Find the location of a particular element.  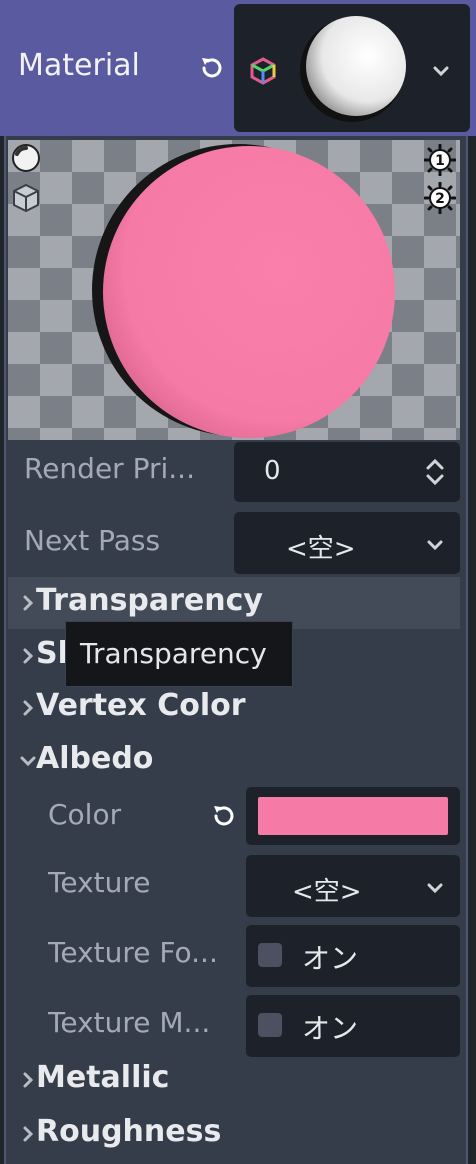

light-2-icon: 2 is located at coordinates (440, 198).